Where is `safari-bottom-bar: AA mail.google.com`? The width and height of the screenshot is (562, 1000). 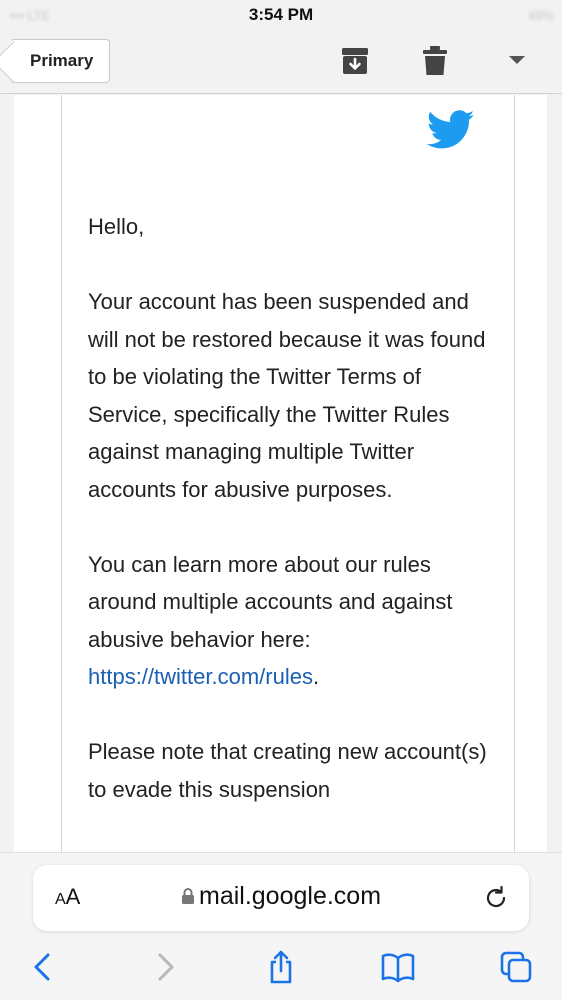
safari-bottom-bar: AA mail.google.com is located at coordinates (281, 926).